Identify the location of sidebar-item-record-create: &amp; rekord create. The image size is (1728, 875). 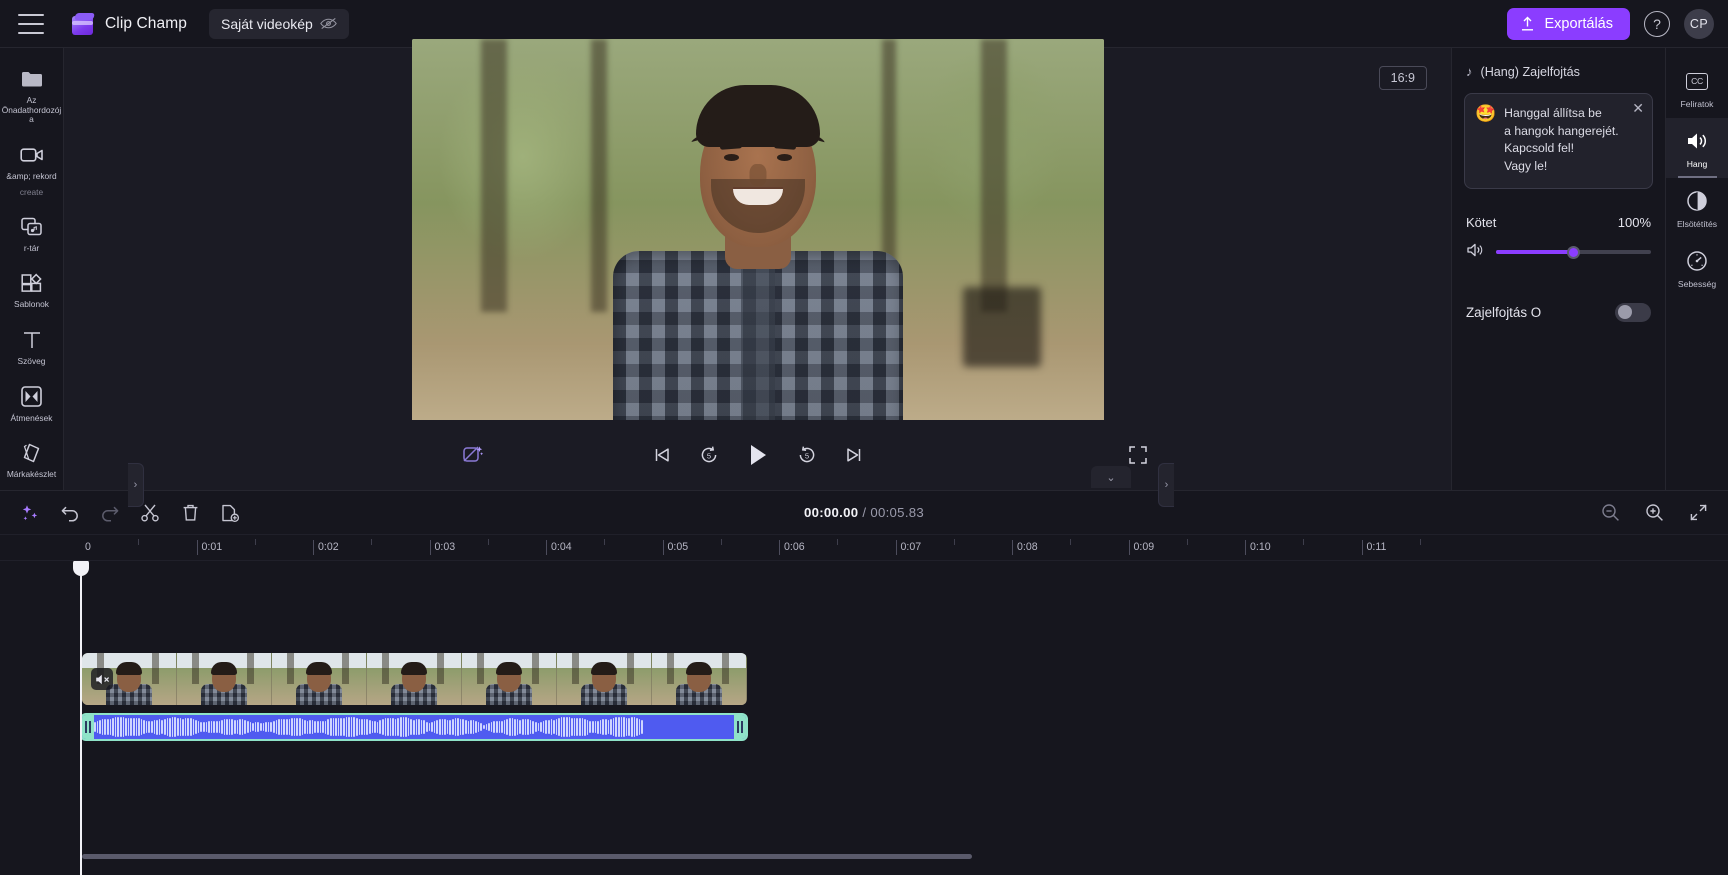
(32, 169).